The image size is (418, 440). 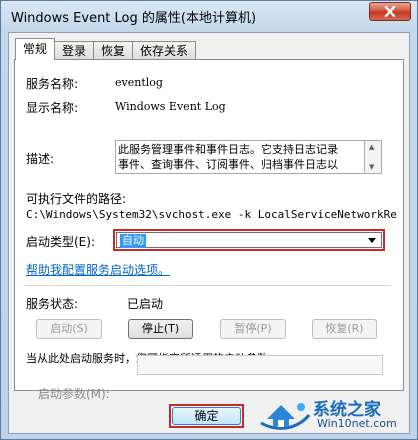 I want to click on tab-general: 常规, so click(x=35, y=49).